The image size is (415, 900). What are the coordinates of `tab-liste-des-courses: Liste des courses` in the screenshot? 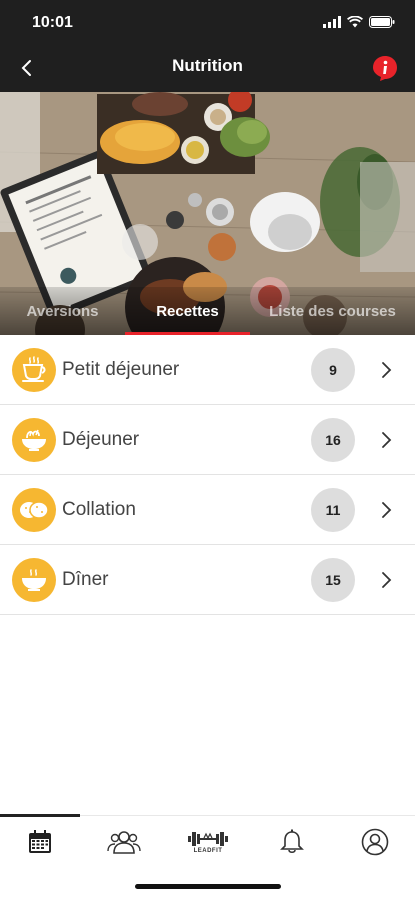 It's located at (332, 311).